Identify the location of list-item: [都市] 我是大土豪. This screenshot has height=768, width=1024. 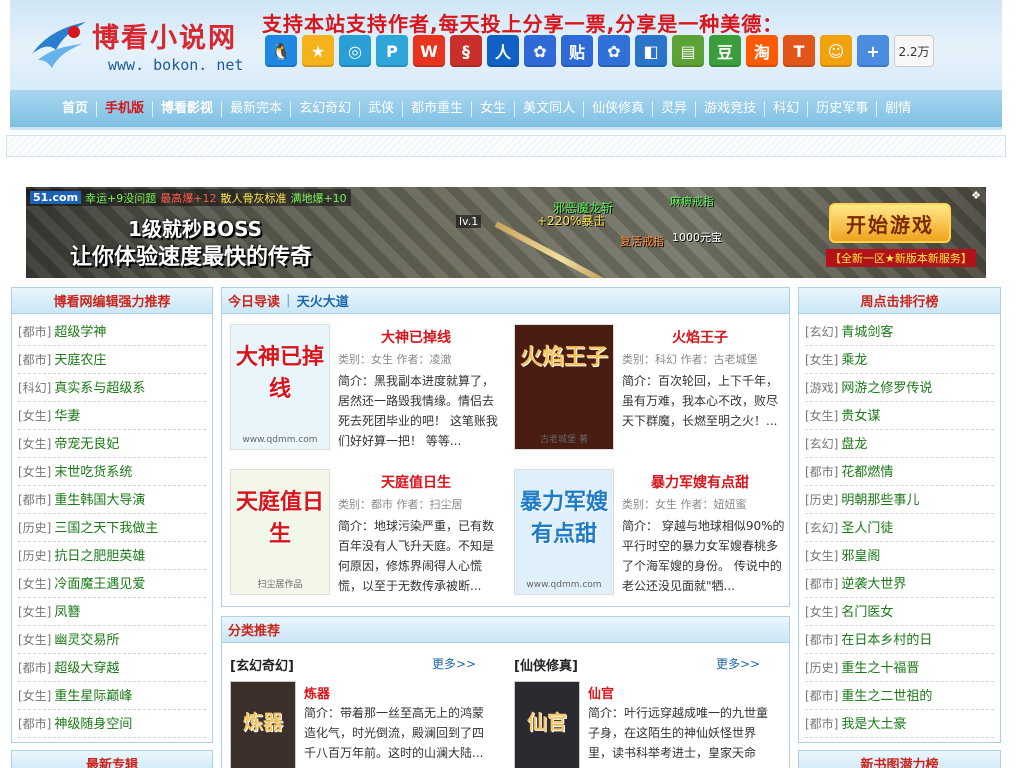
(899, 724).